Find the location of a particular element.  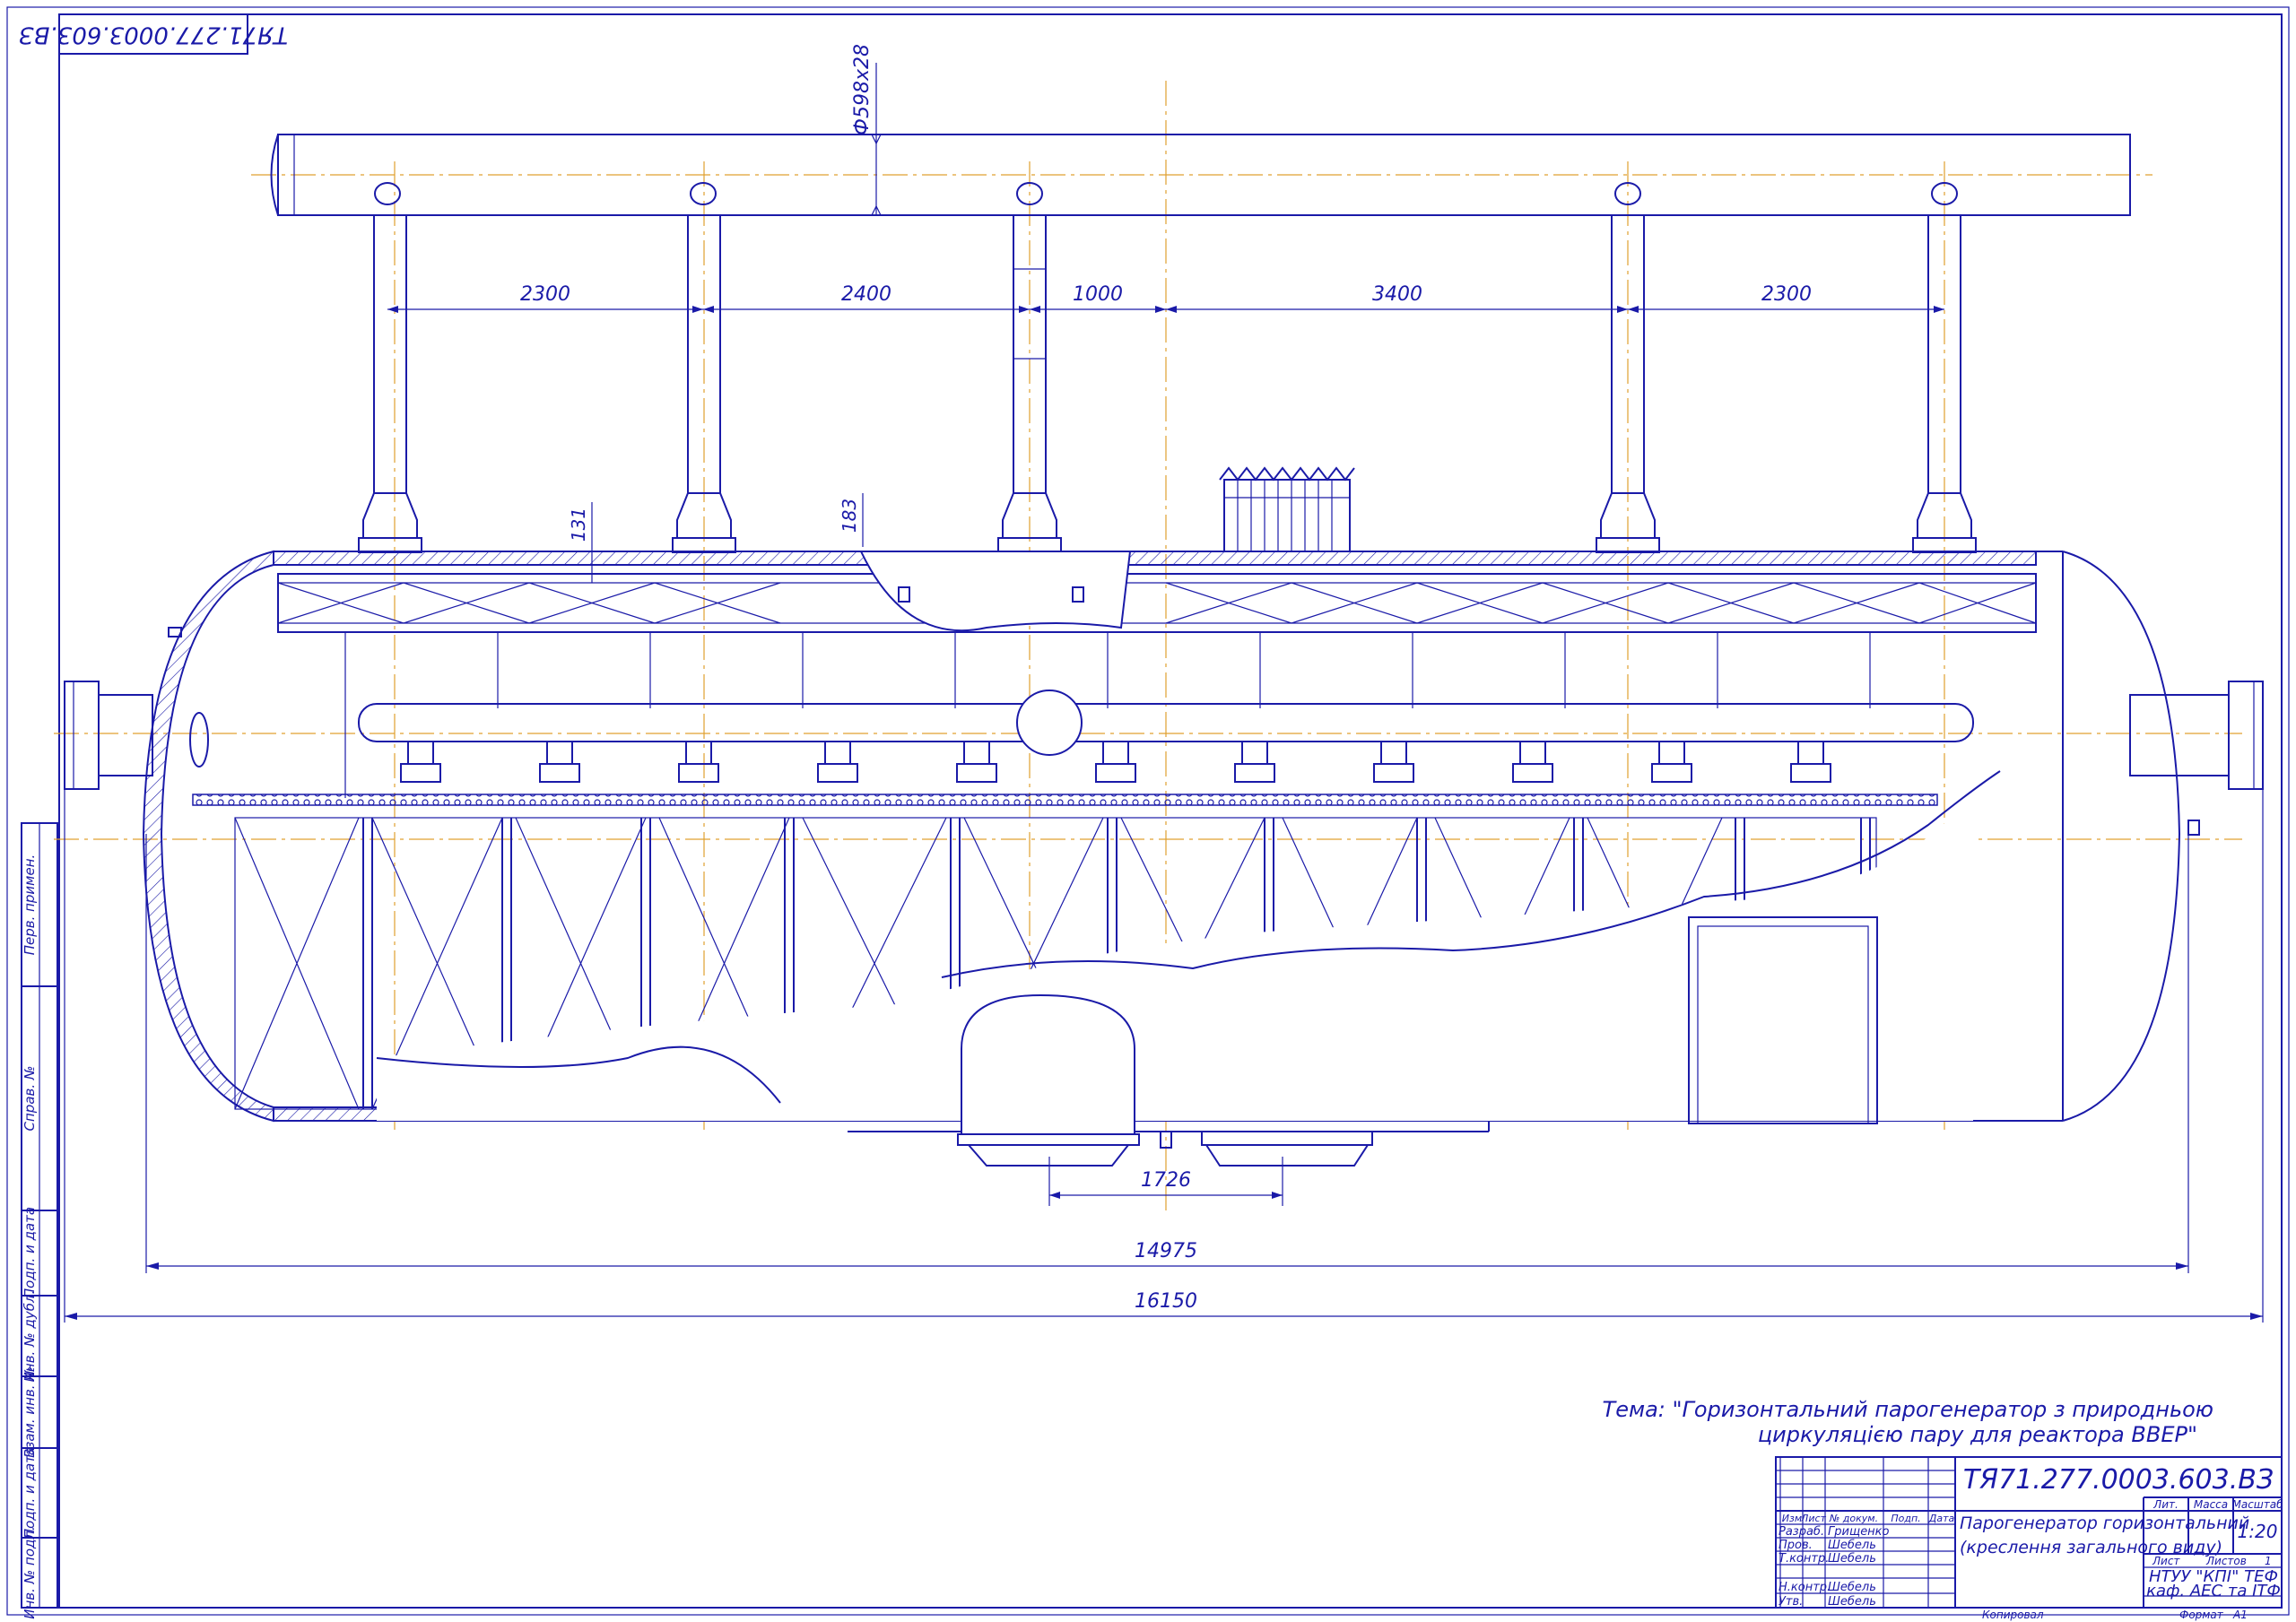

perforated-sheet is located at coordinates (1065, 800).